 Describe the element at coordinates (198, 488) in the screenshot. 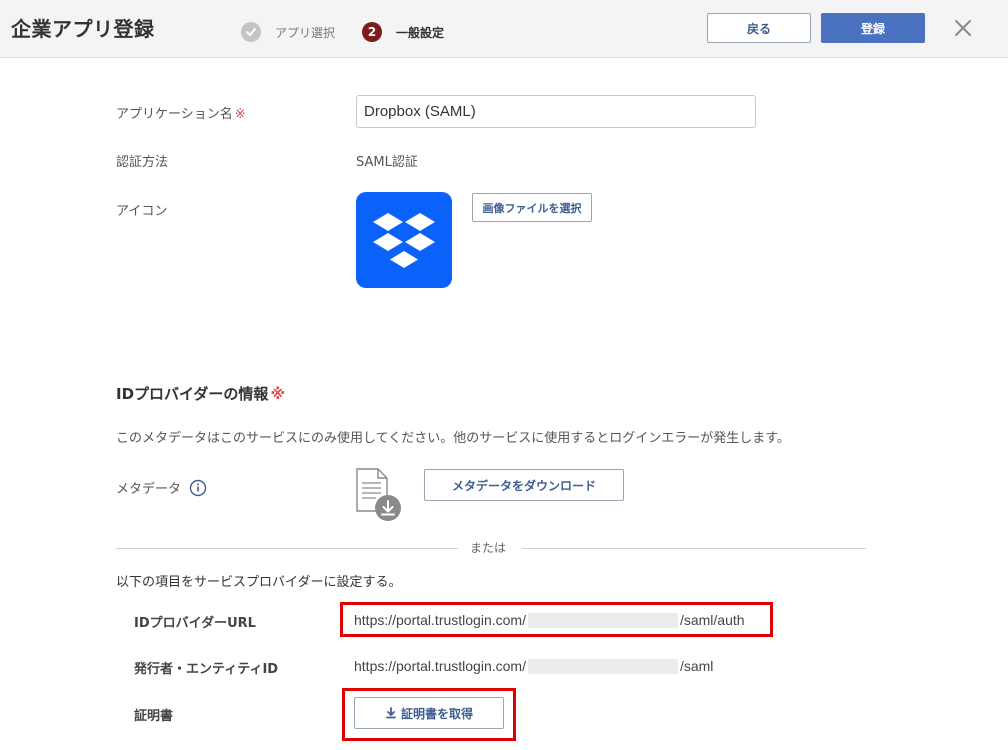

I see `info-icon` at that location.